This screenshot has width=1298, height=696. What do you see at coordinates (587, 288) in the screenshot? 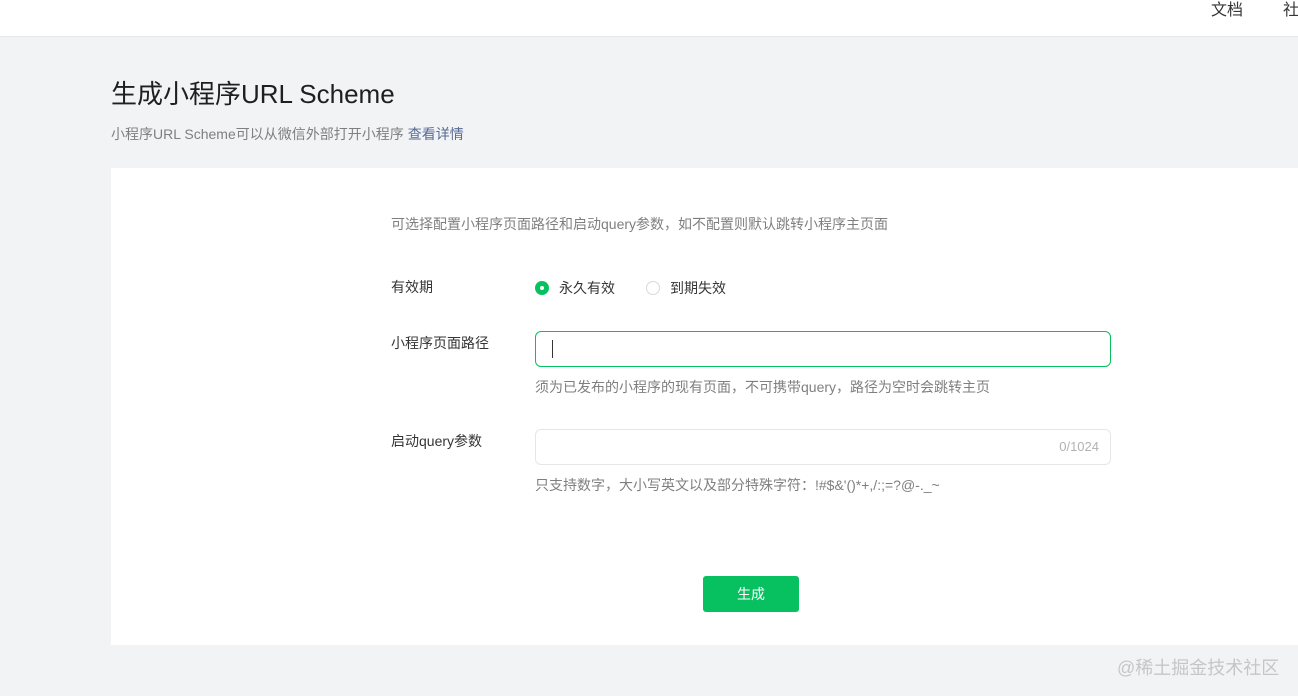
I see `radio-permanent-label: 永久有效` at bounding box center [587, 288].